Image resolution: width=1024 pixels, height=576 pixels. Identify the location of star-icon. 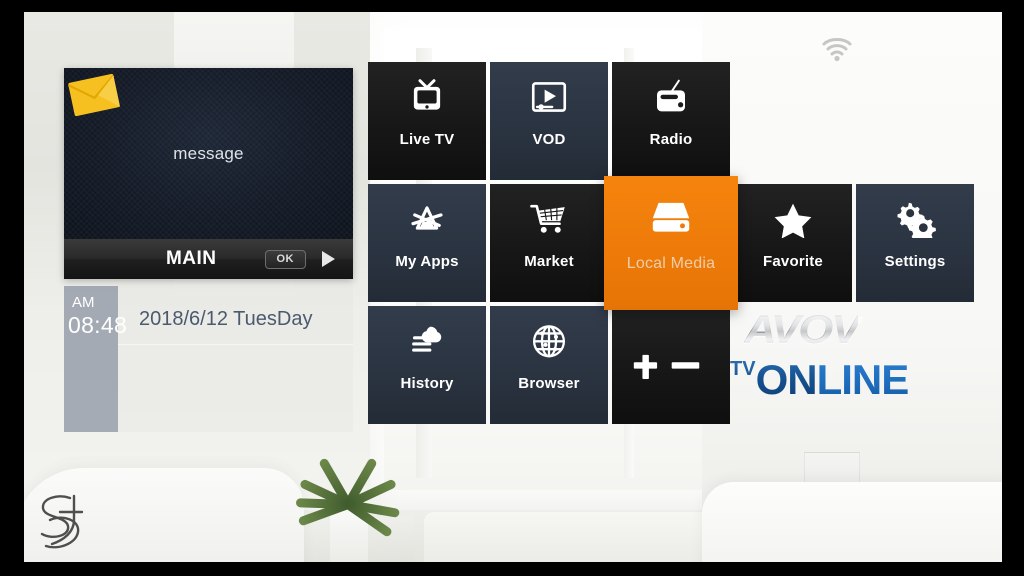
(793, 219).